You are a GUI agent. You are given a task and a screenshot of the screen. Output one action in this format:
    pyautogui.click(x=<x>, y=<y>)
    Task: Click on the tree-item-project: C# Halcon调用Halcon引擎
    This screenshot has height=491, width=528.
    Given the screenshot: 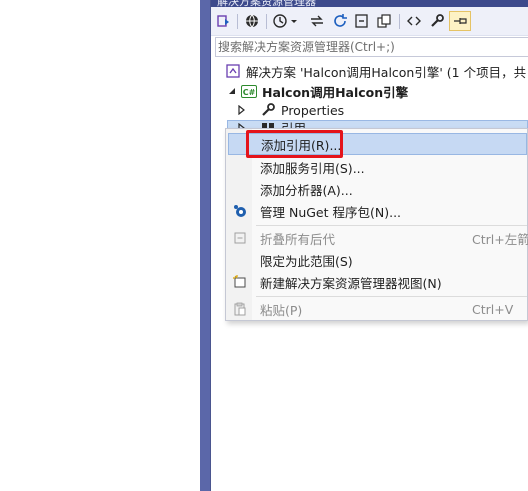 What is the action you would take?
    pyautogui.click(x=324, y=91)
    